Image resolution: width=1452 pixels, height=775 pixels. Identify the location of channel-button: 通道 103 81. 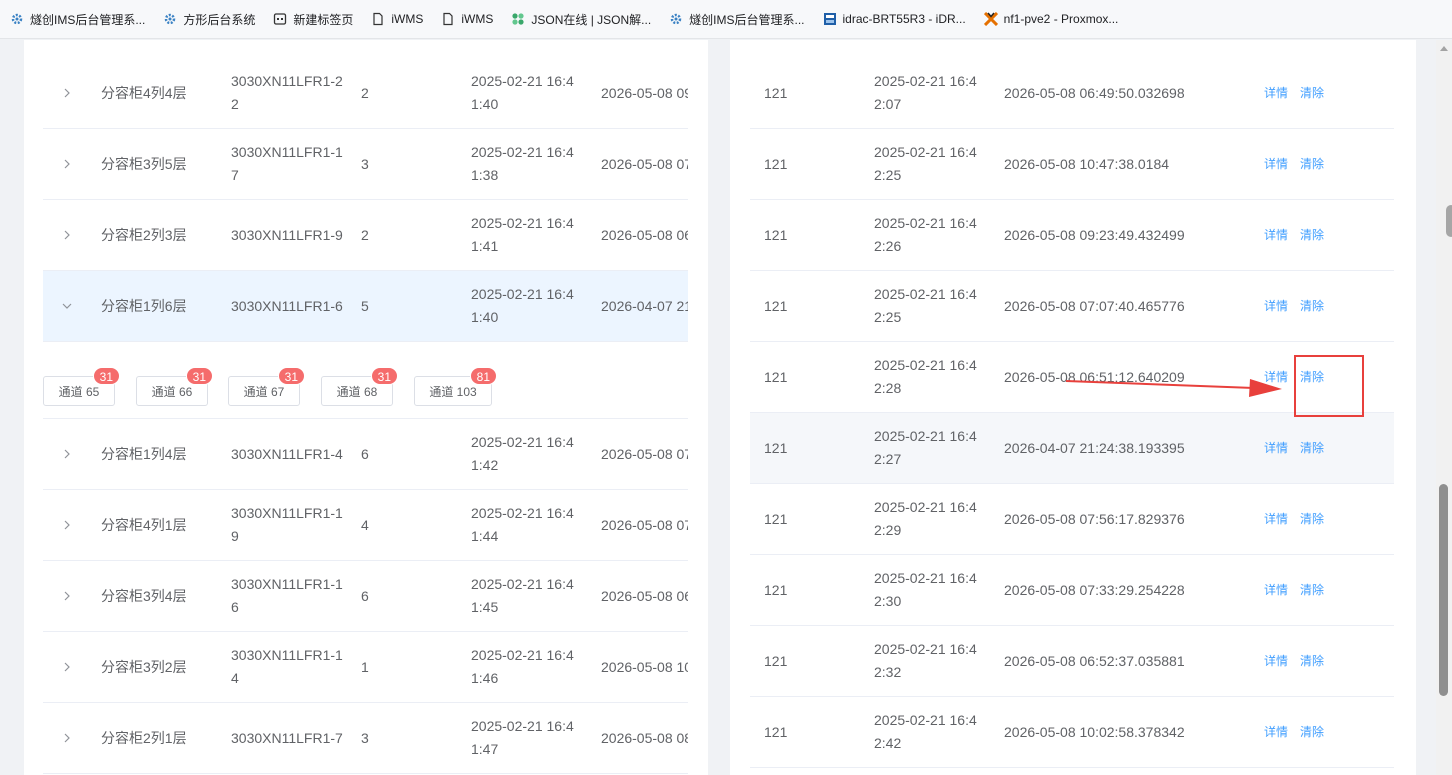
(455, 386).